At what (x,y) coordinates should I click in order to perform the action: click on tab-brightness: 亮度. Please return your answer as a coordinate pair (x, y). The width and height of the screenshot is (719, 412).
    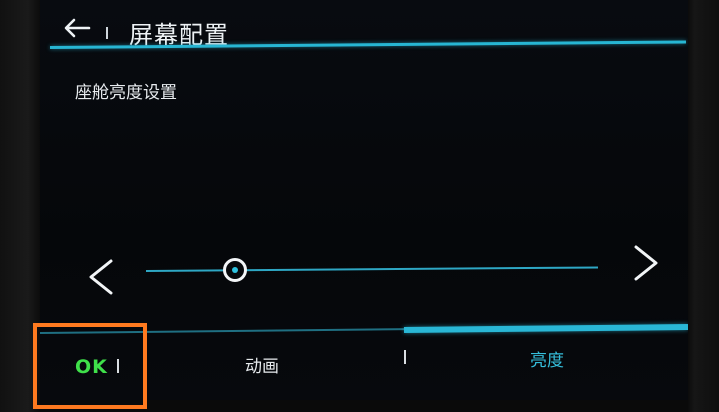
    Looking at the image, I should click on (547, 358).